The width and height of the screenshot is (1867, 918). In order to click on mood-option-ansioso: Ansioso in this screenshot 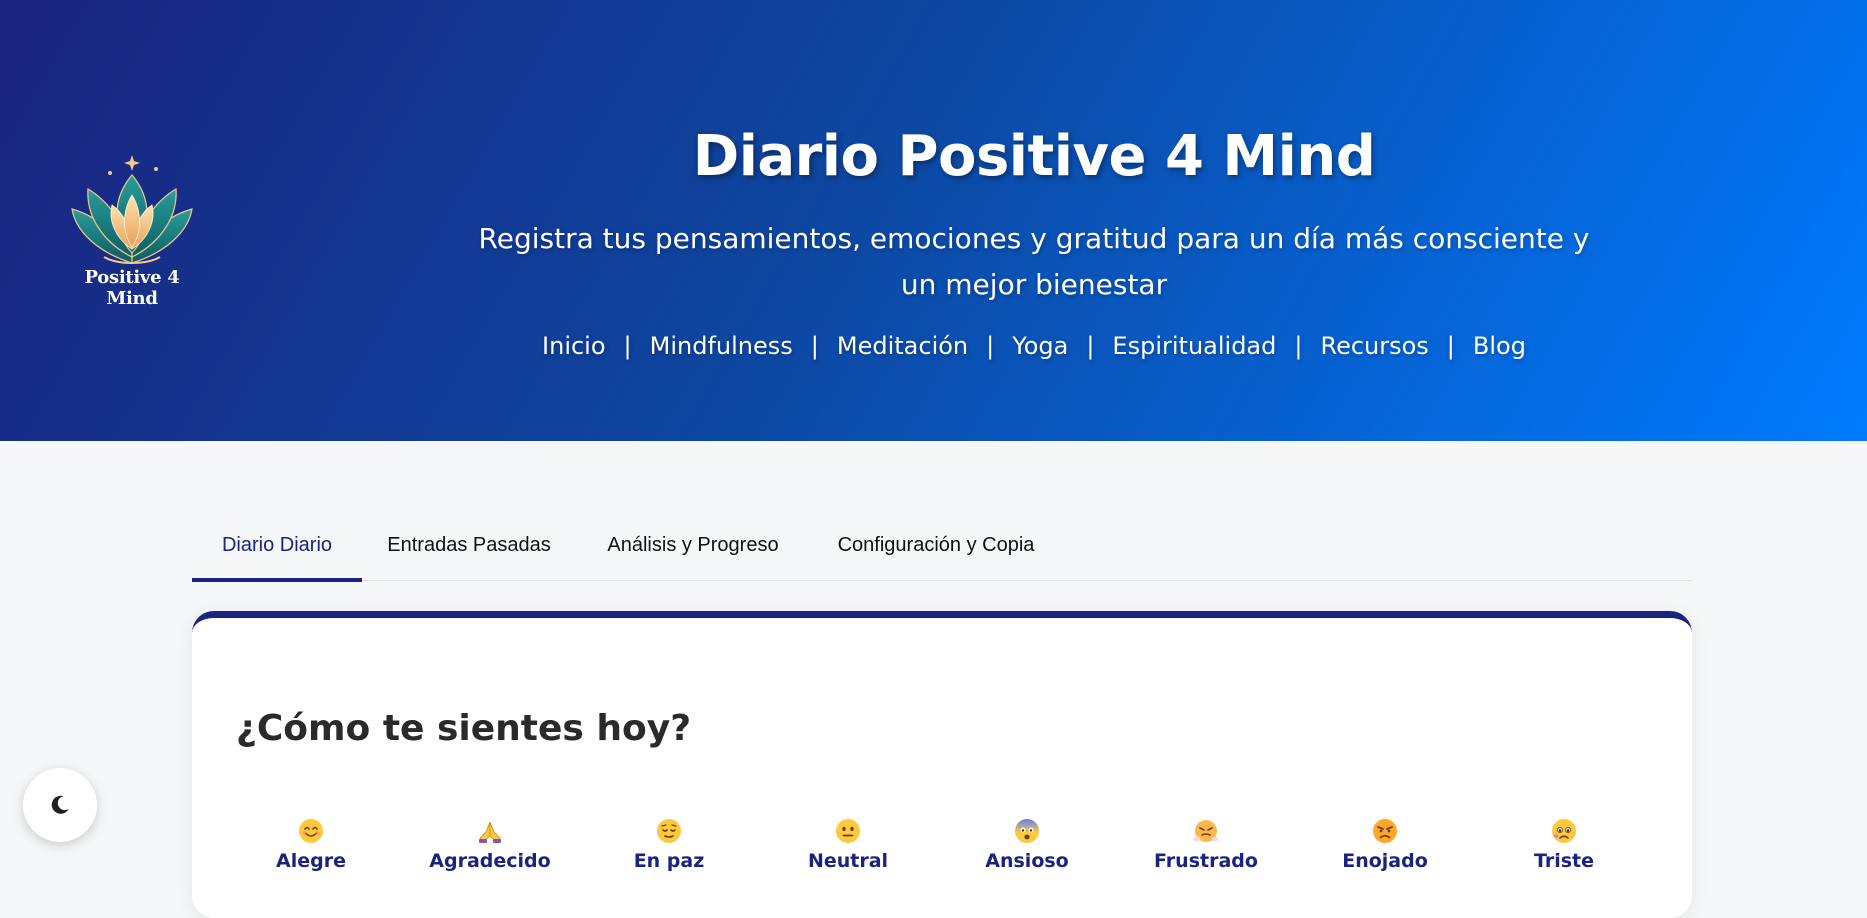, I will do `click(1027, 845)`.